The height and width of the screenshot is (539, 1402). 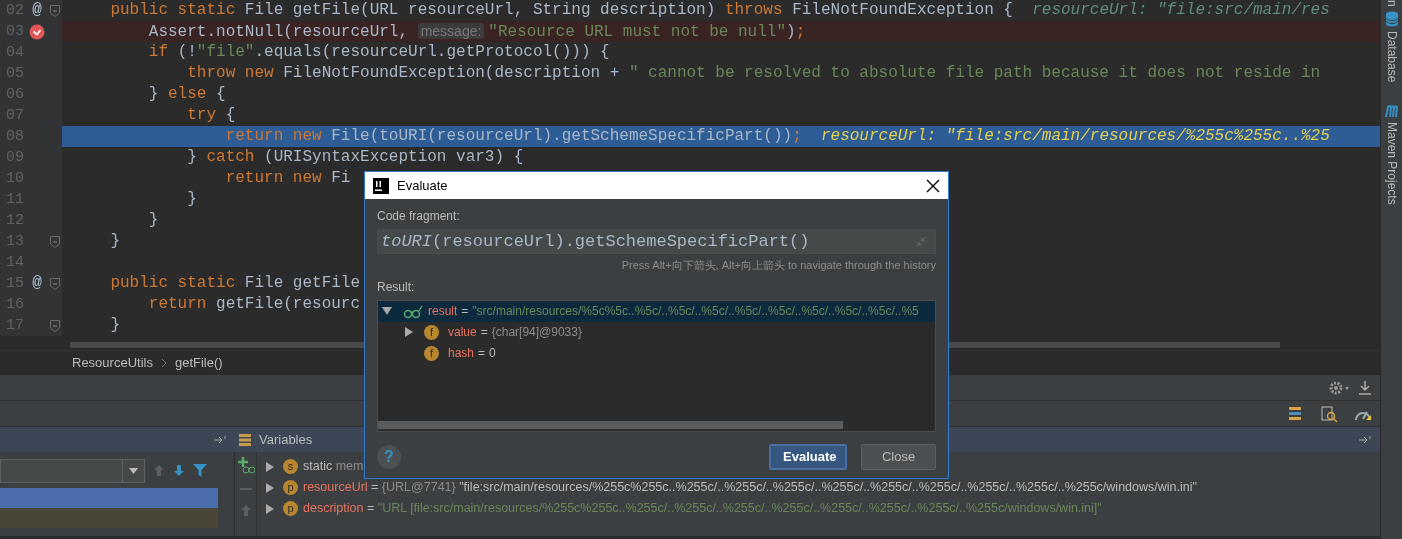 What do you see at coordinates (396, 287) in the screenshot?
I see `result-label: Result:` at bounding box center [396, 287].